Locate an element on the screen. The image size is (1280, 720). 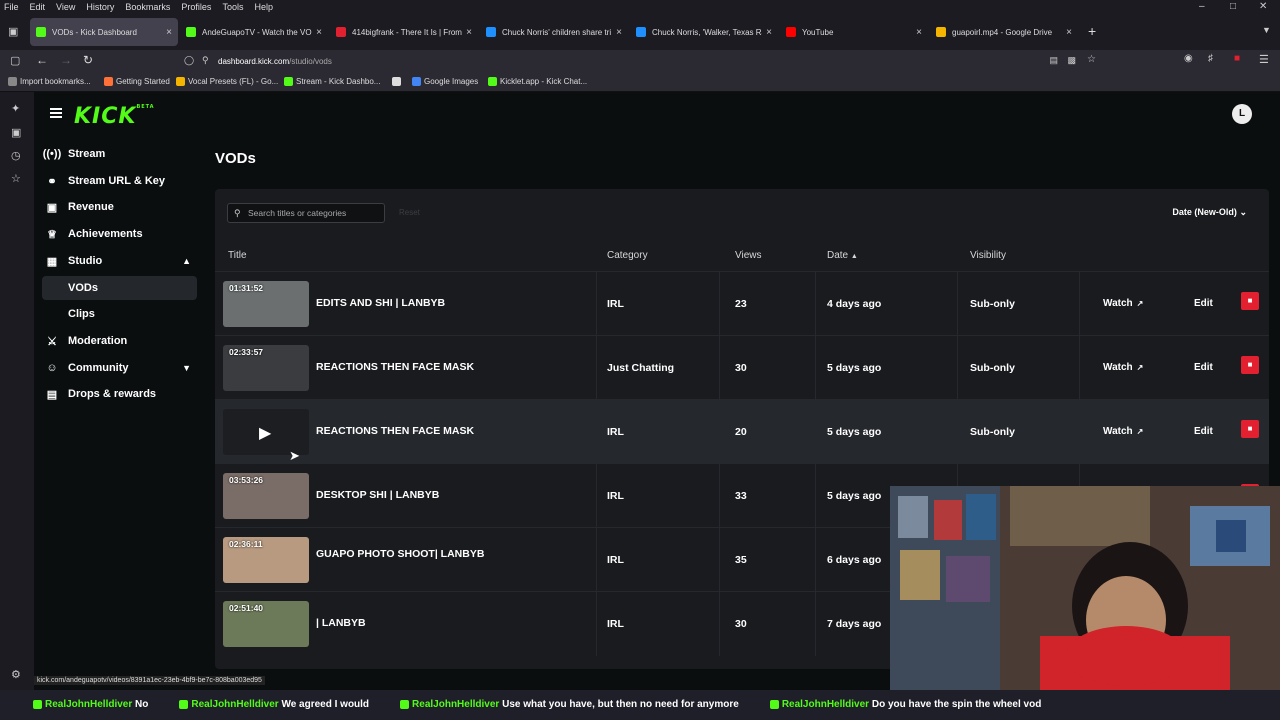
column-category: Category is located at coordinates (627, 255).